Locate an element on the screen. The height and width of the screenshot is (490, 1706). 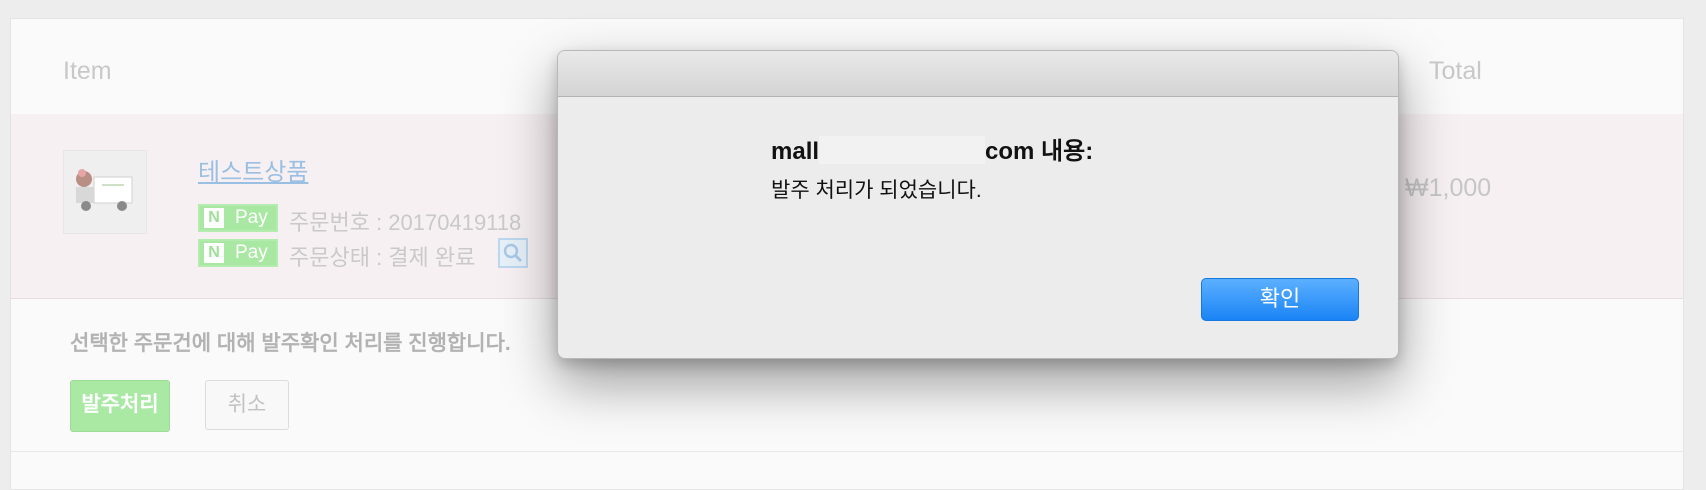
order-number-line: N Pay 주문번호 : 20170419118 is located at coordinates (359, 219).